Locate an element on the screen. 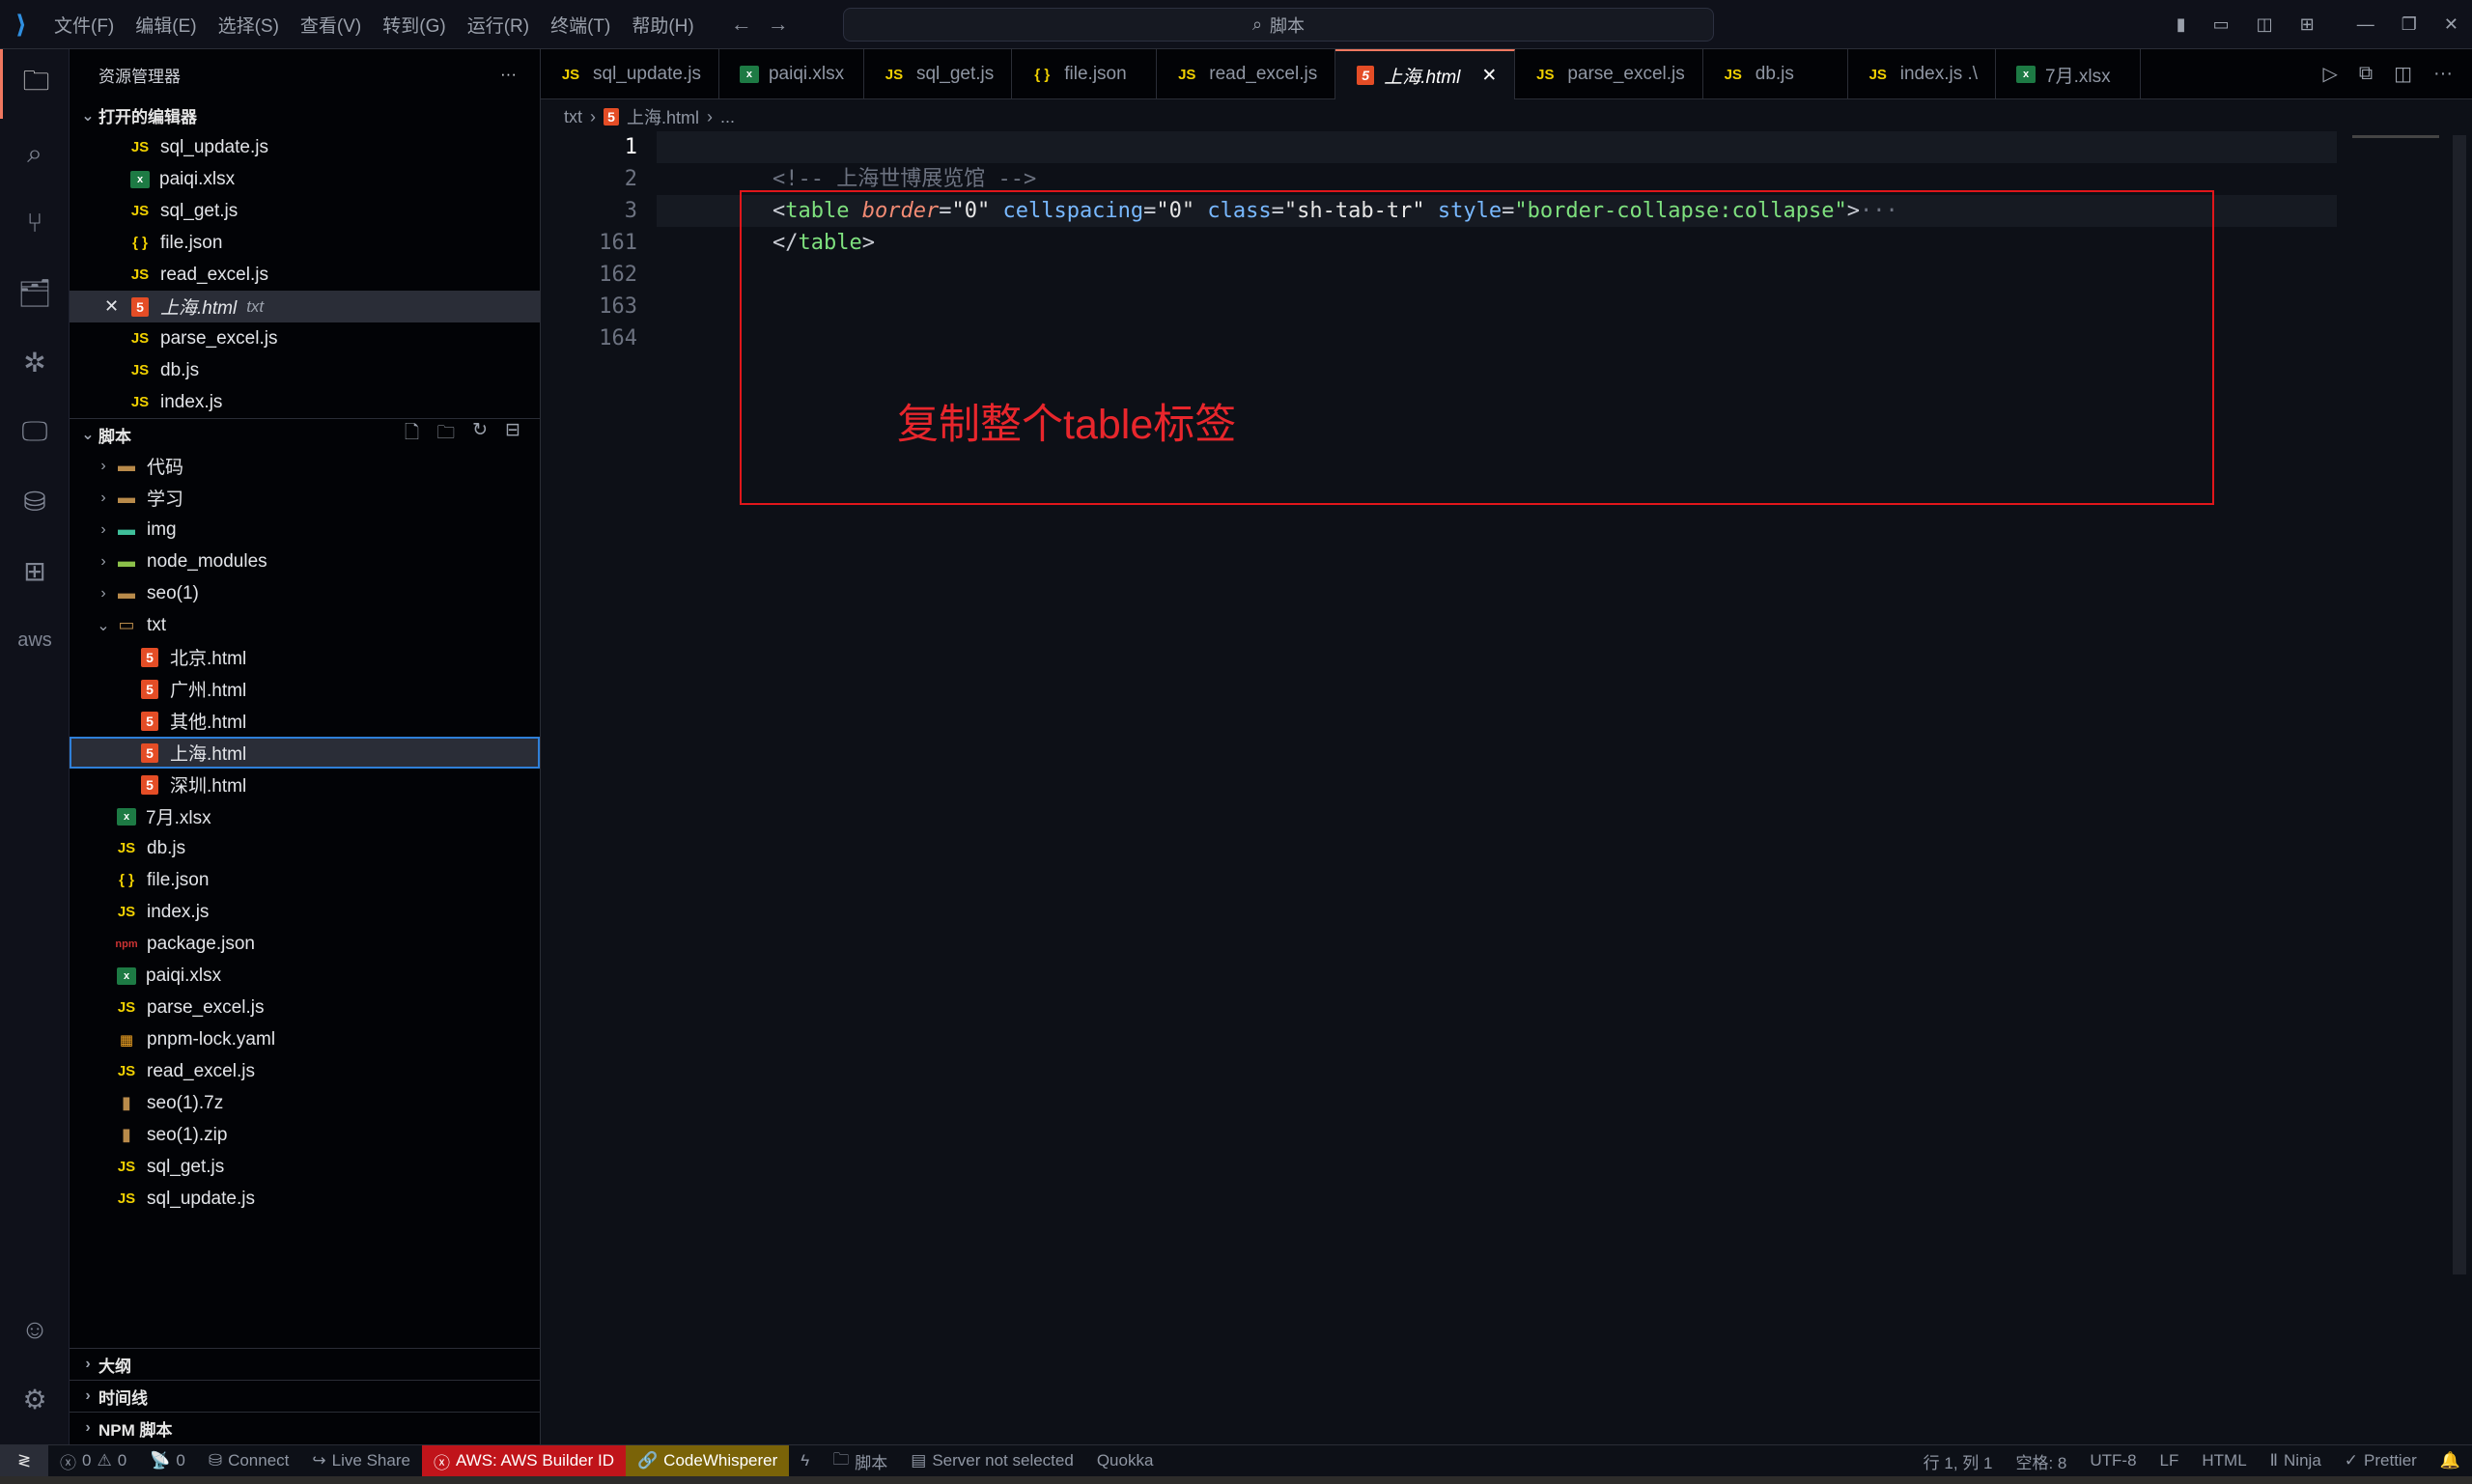  command-center-search: ⌕ 脚本 is located at coordinates (1278, 25).